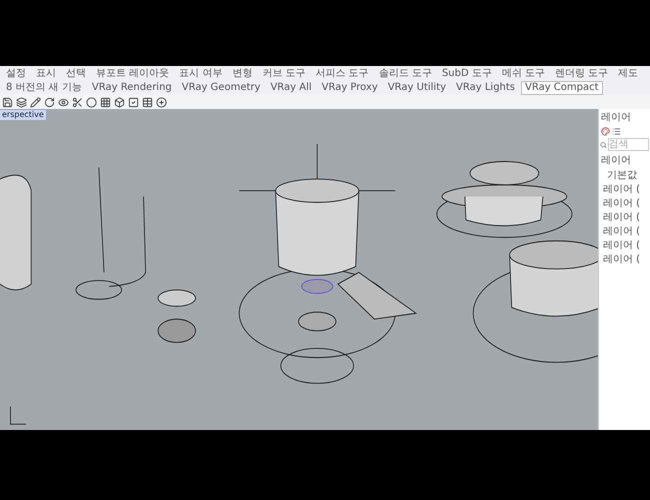  I want to click on ribbon-tab: 커브 도구, so click(284, 74).